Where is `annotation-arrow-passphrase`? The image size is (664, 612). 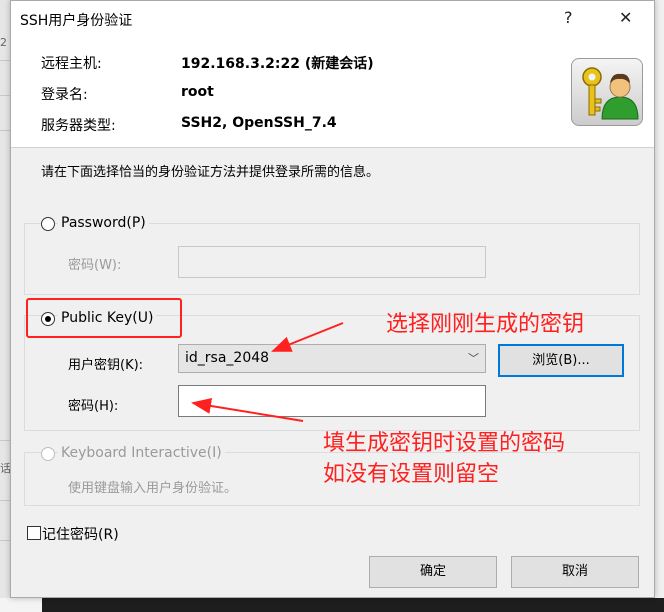
annotation-arrow-passphrase is located at coordinates (247, 410).